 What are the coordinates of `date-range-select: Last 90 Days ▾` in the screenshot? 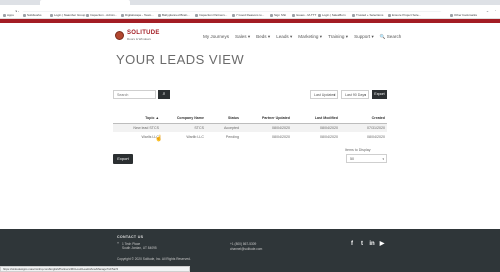 It's located at (355, 94).